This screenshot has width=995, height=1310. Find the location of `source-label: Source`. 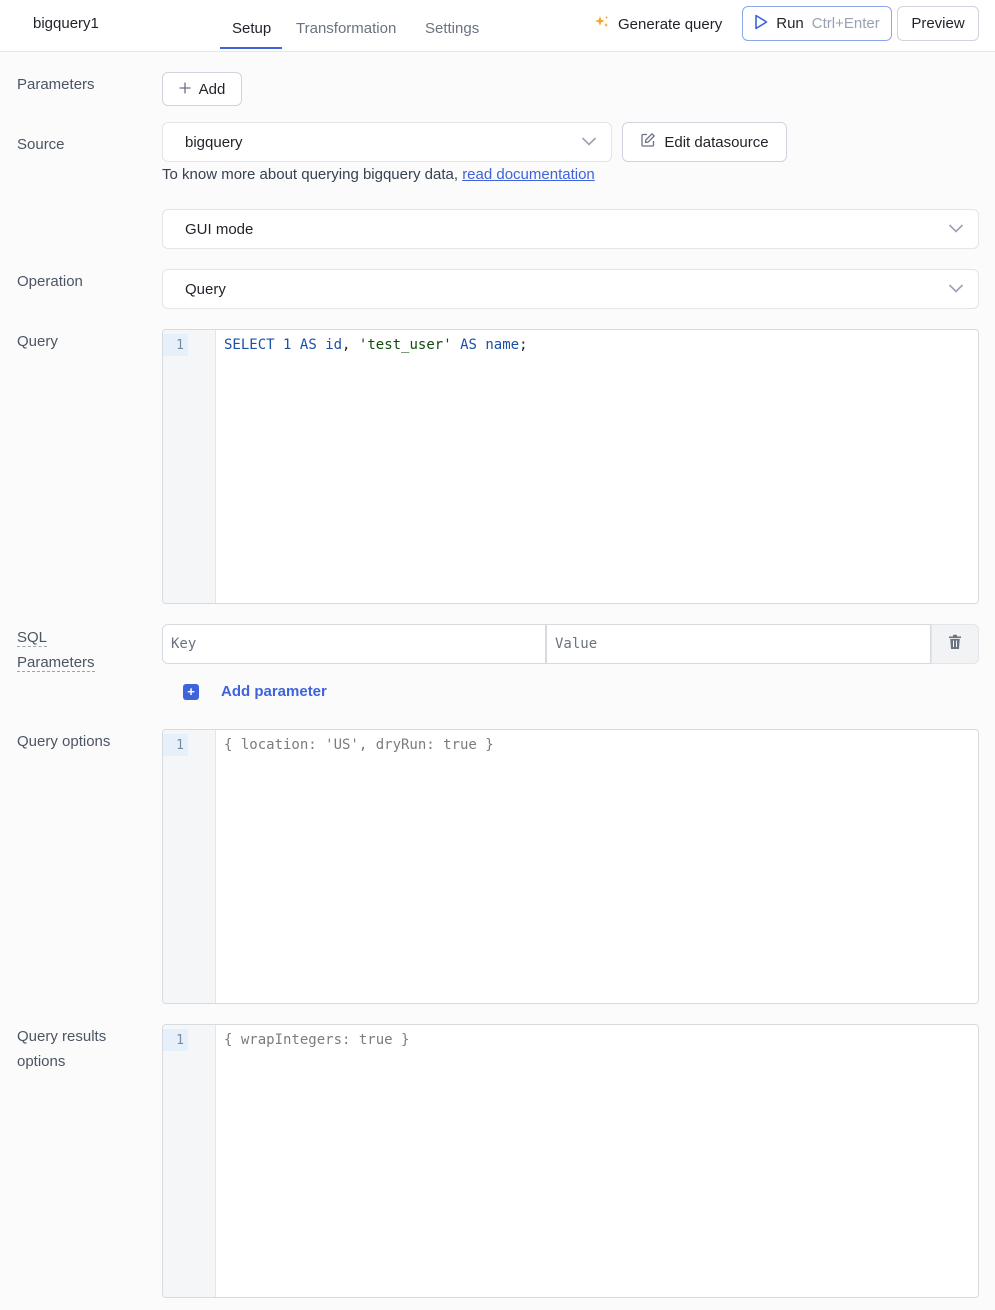

source-label: Source is located at coordinates (41, 144).